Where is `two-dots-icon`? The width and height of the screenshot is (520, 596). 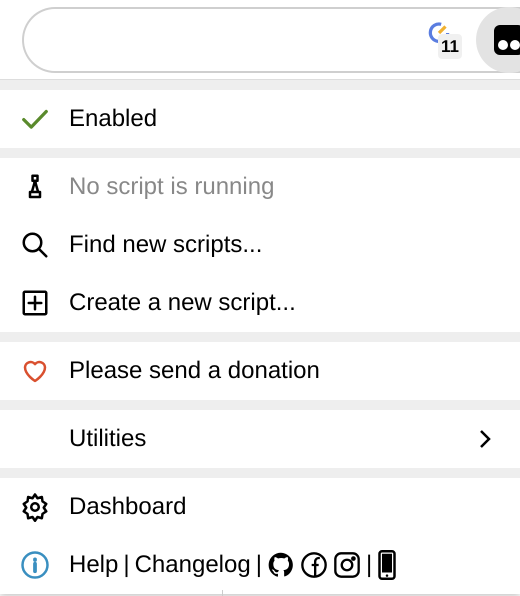 two-dots-icon is located at coordinates (507, 39).